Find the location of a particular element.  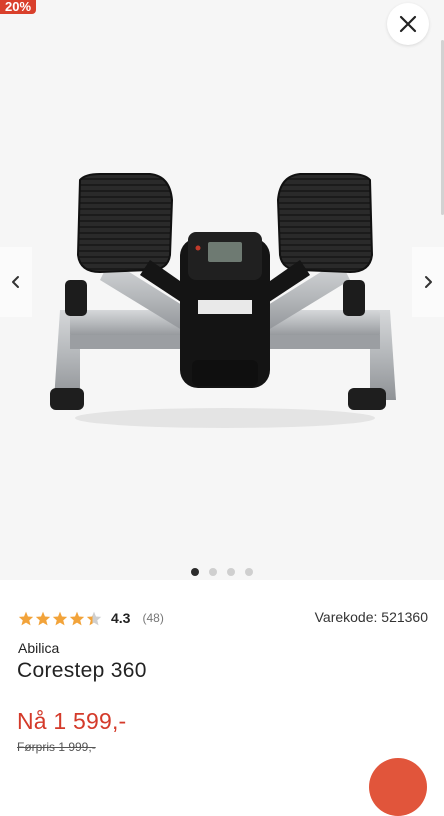

product-code: Varekode: 521360 is located at coordinates (371, 617).